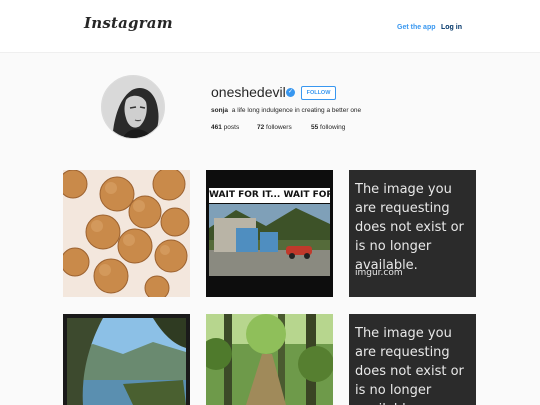  I want to click on get-the-app-link: Get the app, so click(416, 27).